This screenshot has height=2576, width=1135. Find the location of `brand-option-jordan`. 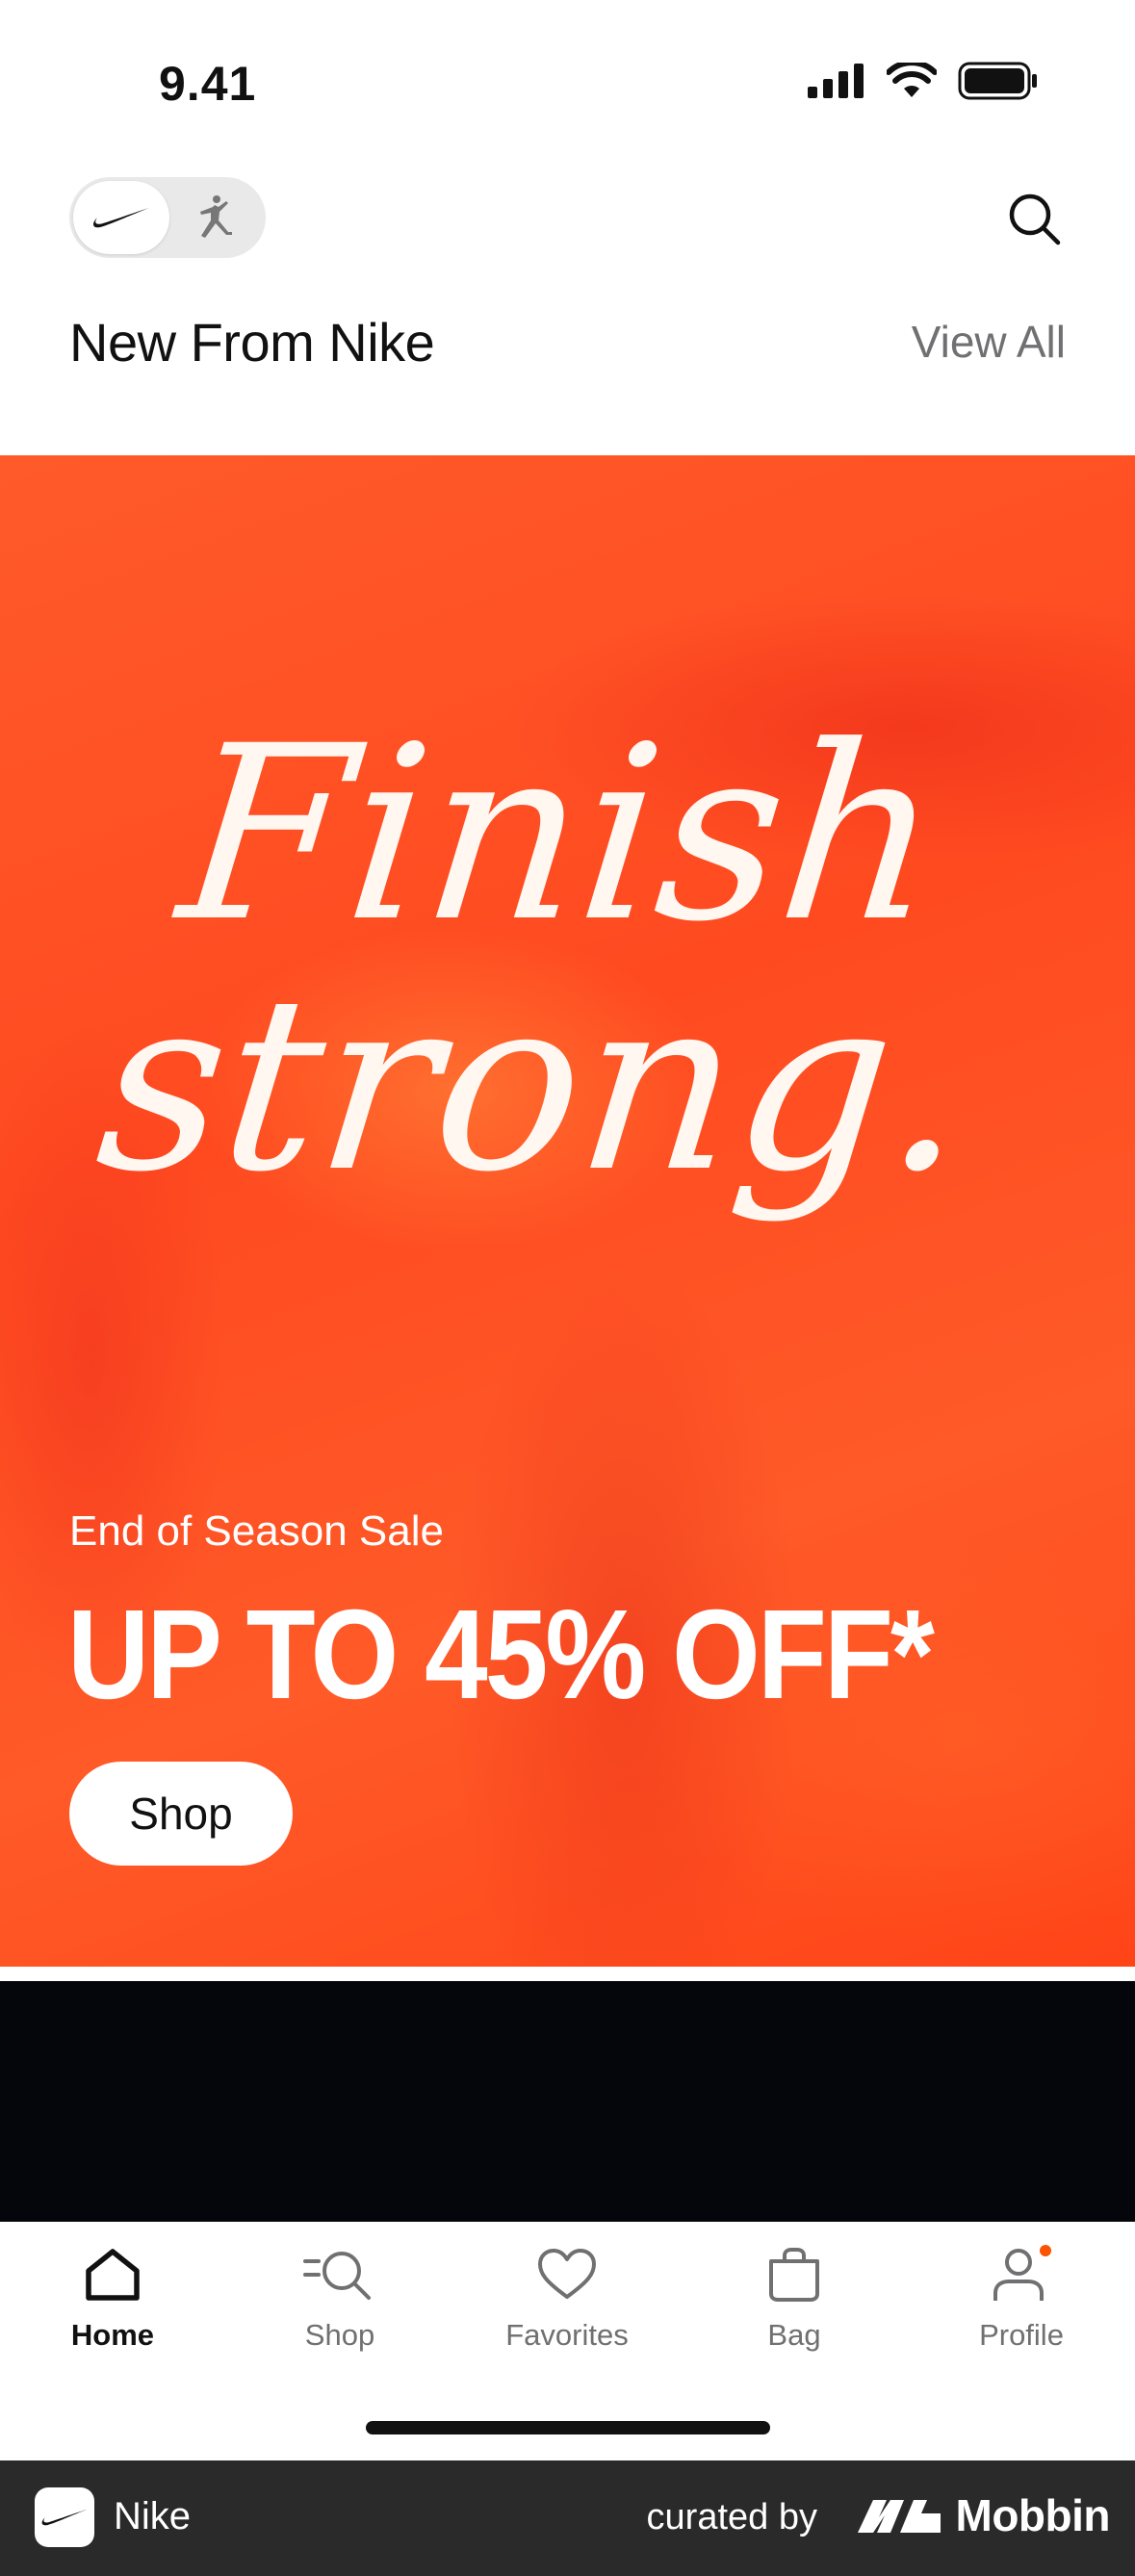

brand-option-jordan is located at coordinates (214, 217).